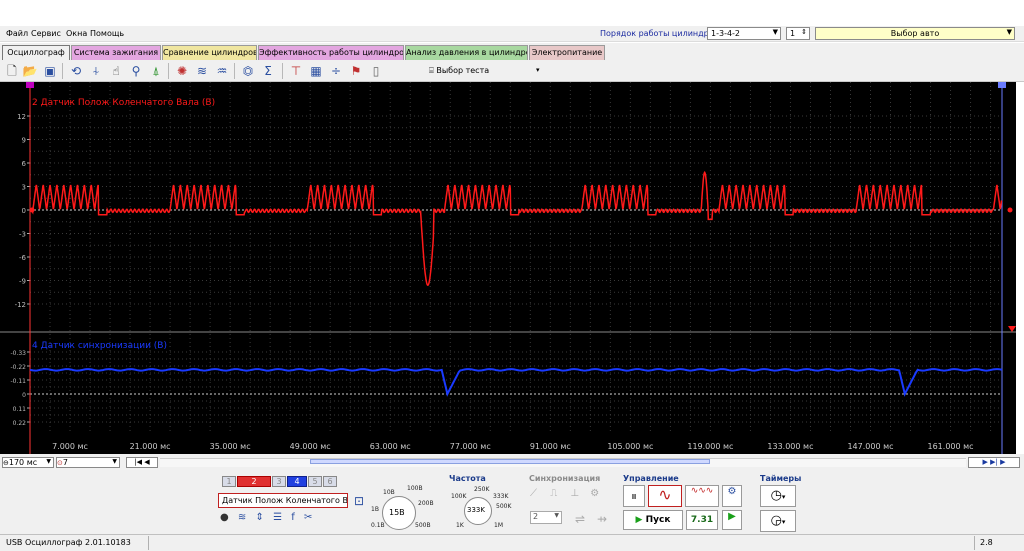 Image resolution: width=1024 pixels, height=551 pixels. What do you see at coordinates (470, 446) in the screenshot?
I see `time-tick-label: 77.000 мс` at bounding box center [470, 446].